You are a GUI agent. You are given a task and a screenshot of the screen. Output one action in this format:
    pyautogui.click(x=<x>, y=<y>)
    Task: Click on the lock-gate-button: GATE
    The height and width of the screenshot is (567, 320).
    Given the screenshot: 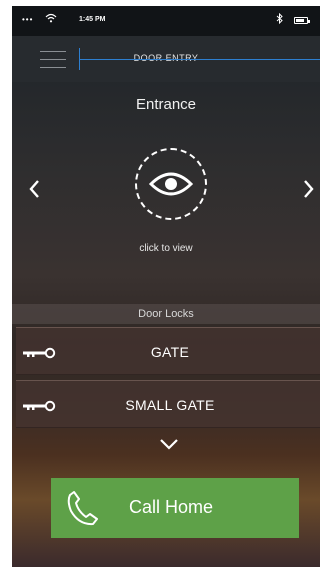 What is the action you would take?
    pyautogui.click(x=168, y=351)
    